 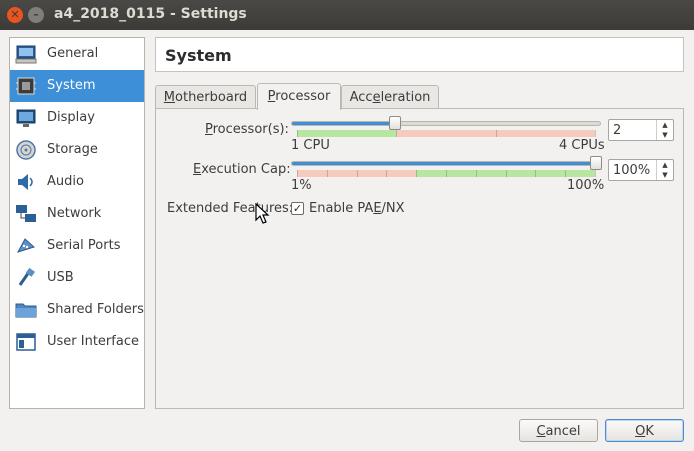 What do you see at coordinates (60, 277) in the screenshot?
I see `sidebar-item-label: USB` at bounding box center [60, 277].